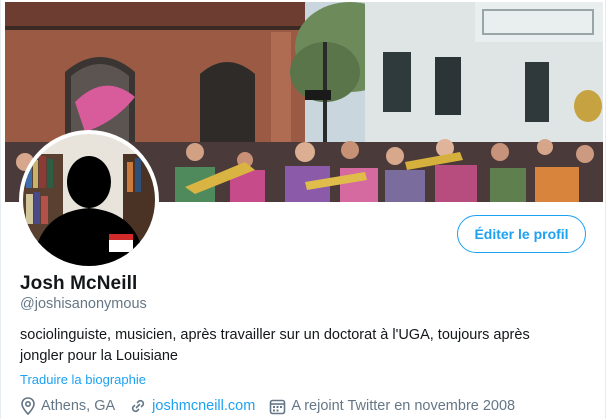 This screenshot has width=606, height=419. What do you see at coordinates (203, 406) in the screenshot?
I see `website-link: joshmcneill.com` at bounding box center [203, 406].